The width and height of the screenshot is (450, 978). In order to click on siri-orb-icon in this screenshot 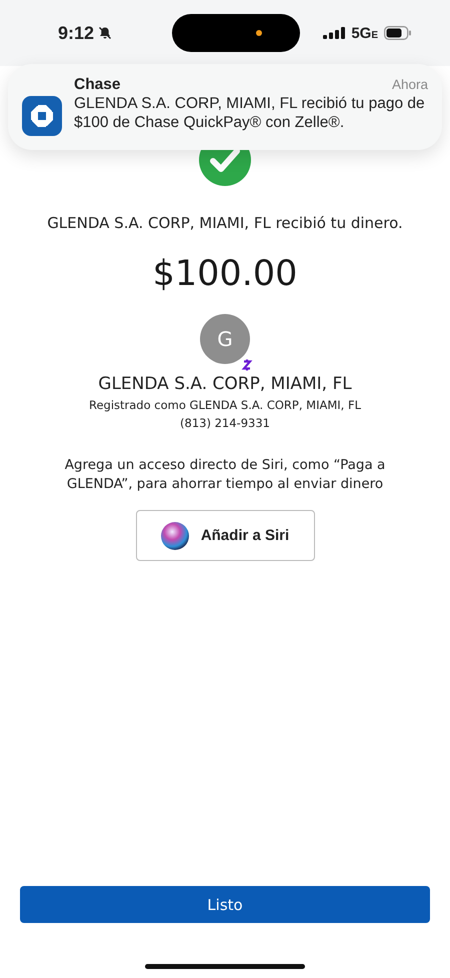, I will do `click(174, 536)`.